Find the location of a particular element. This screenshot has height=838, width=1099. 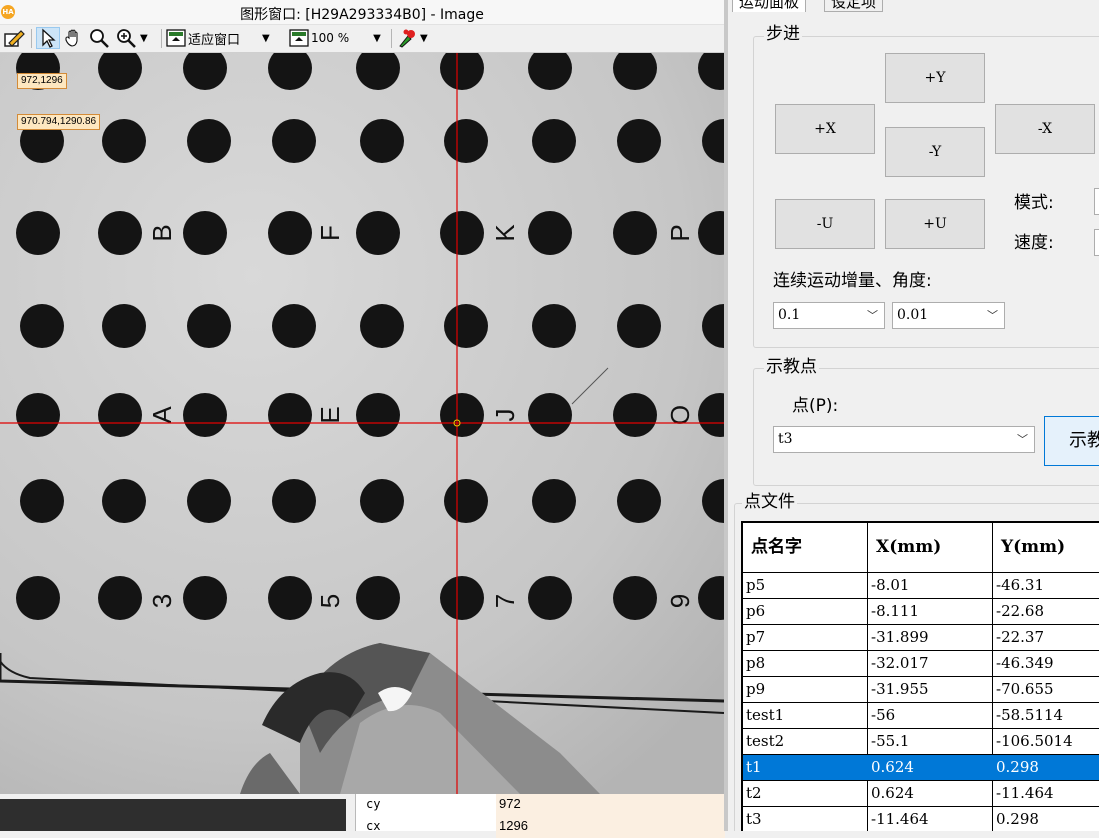

coordinate-value: 1296 is located at coordinates (610, 827).